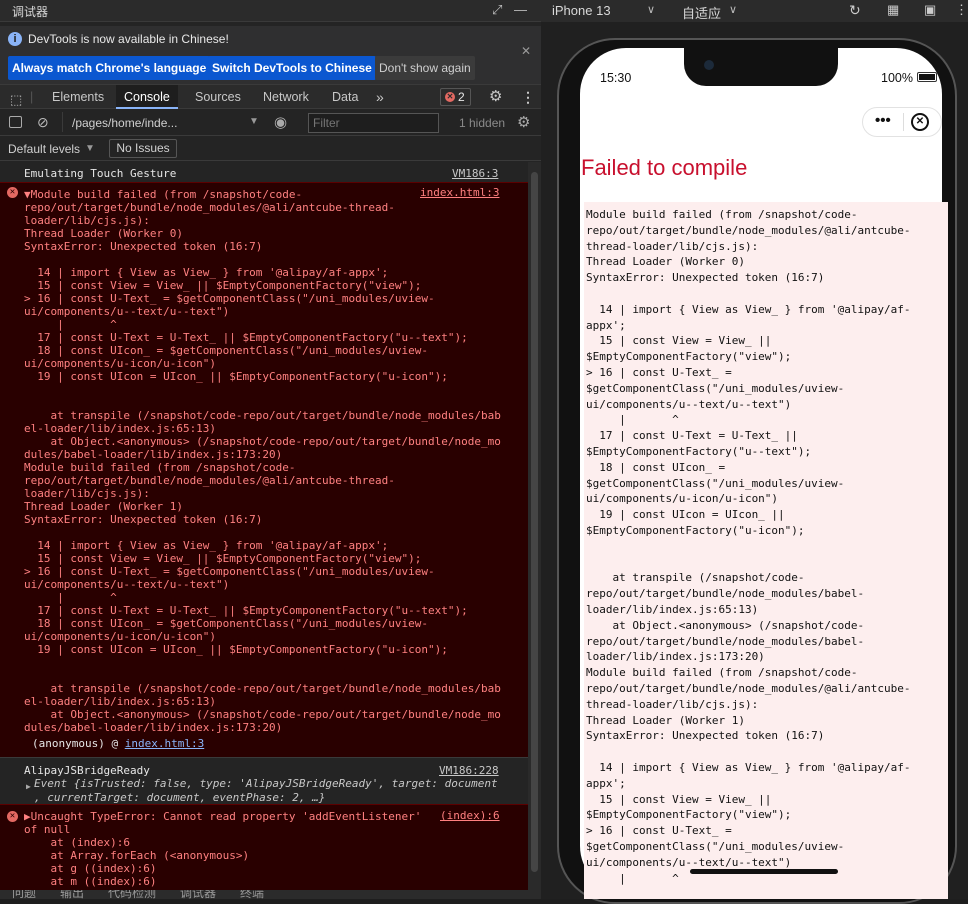  What do you see at coordinates (534, 522) in the screenshot?
I see `scrollbar-thumb` at bounding box center [534, 522].